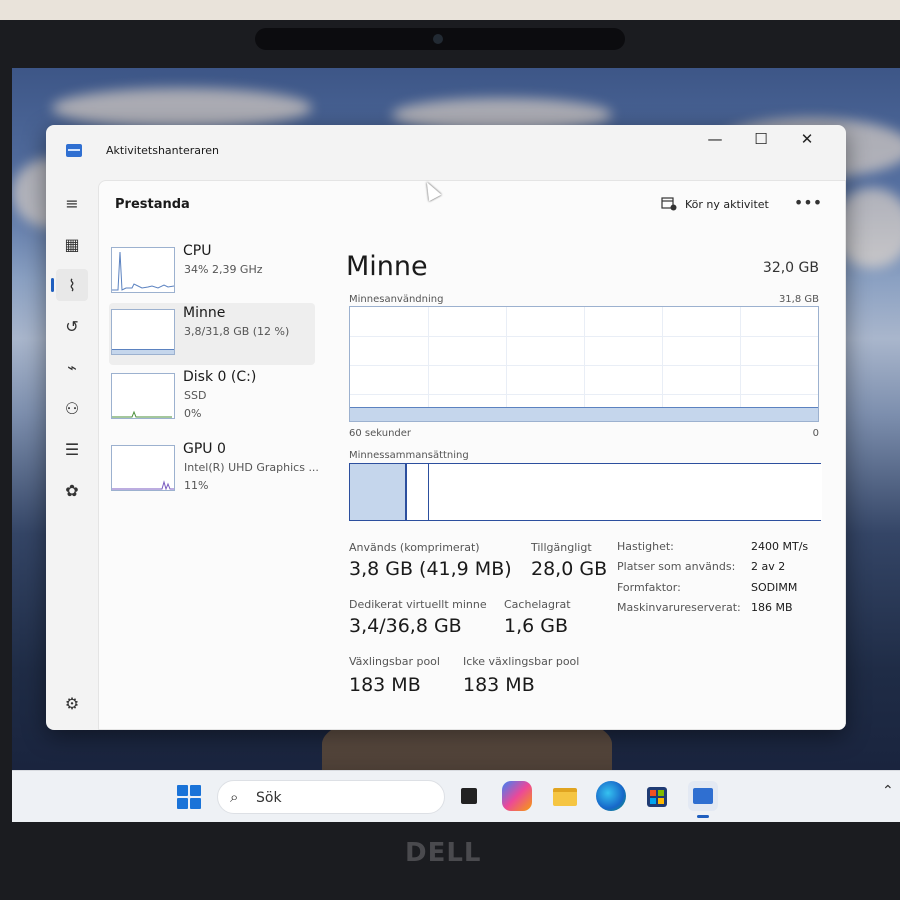 This screenshot has height=900, width=900. Describe the element at coordinates (193, 413) in the screenshot. I see `device-detail: 0%` at that location.